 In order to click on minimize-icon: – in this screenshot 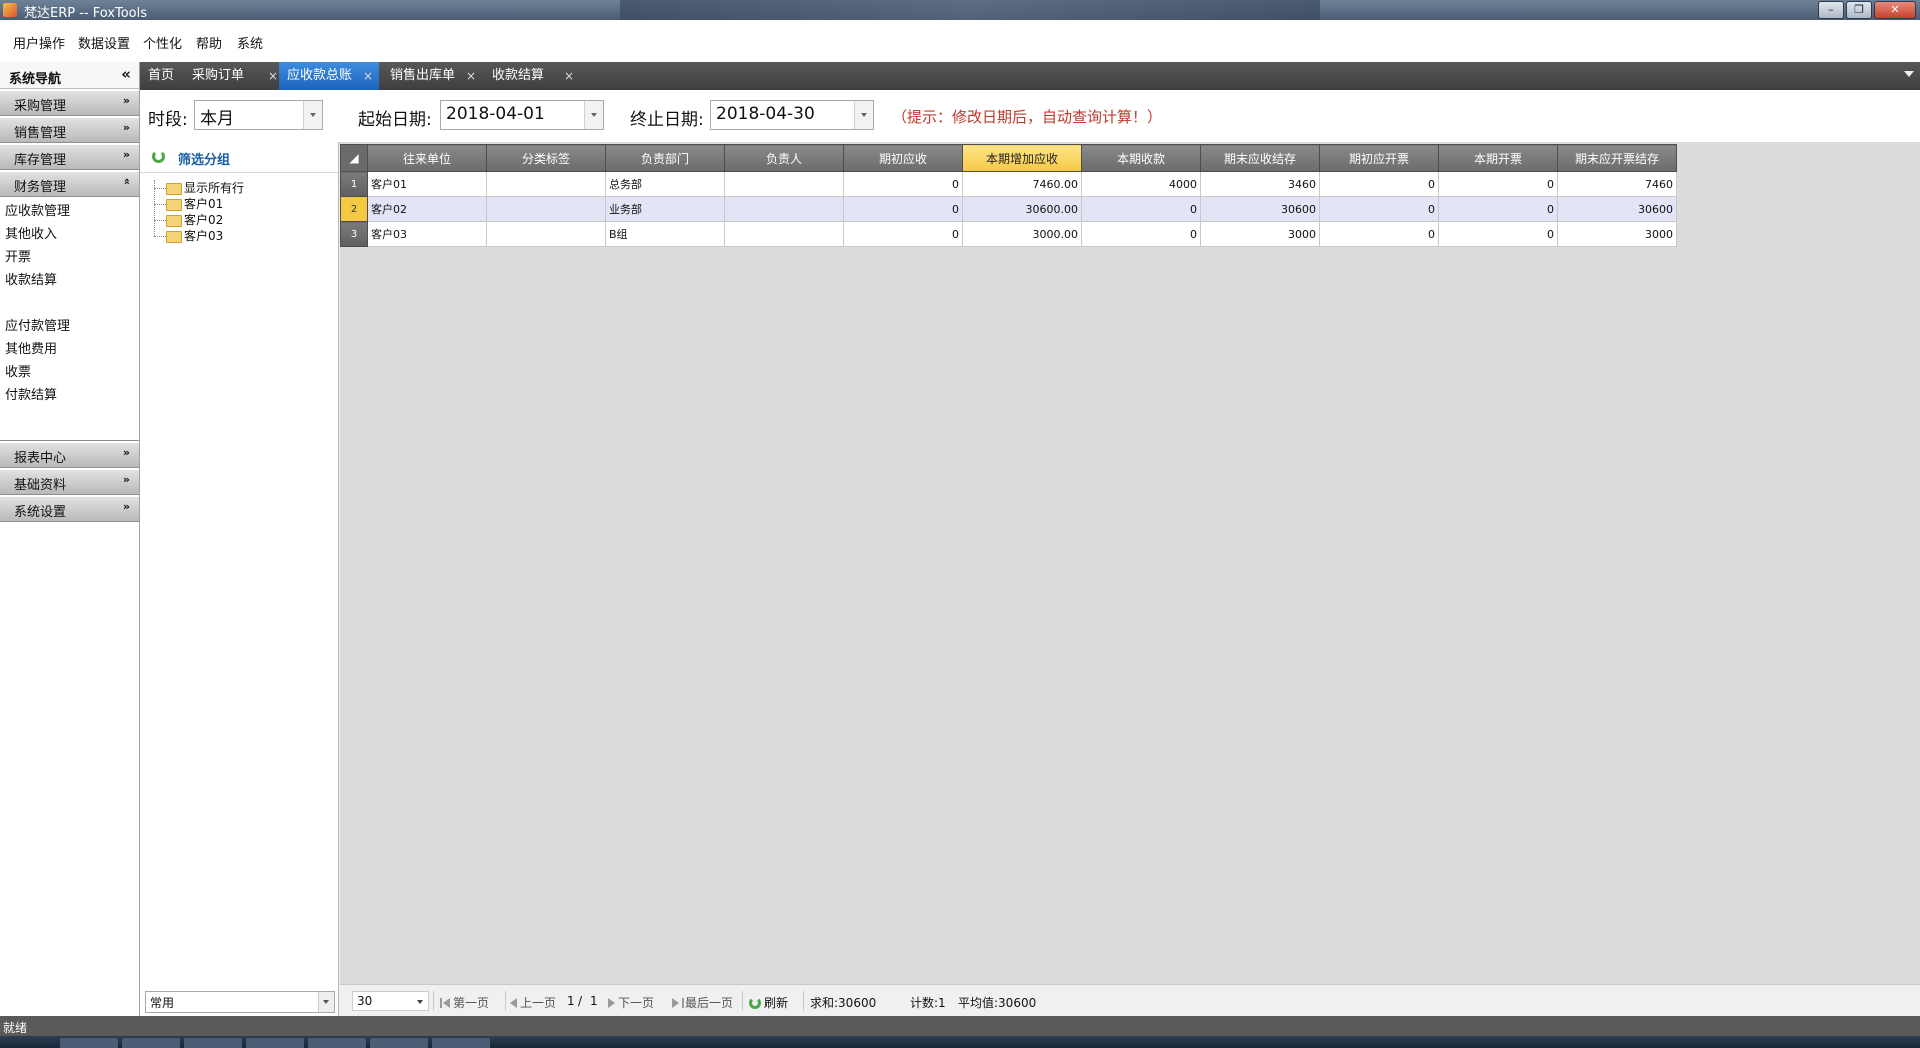, I will do `click(1831, 10)`.